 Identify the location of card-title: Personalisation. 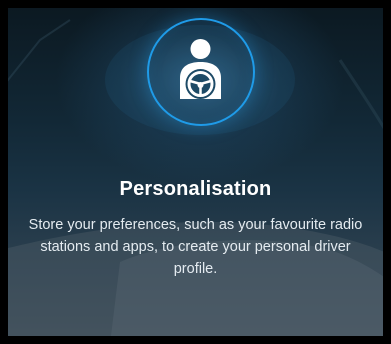
(195, 189).